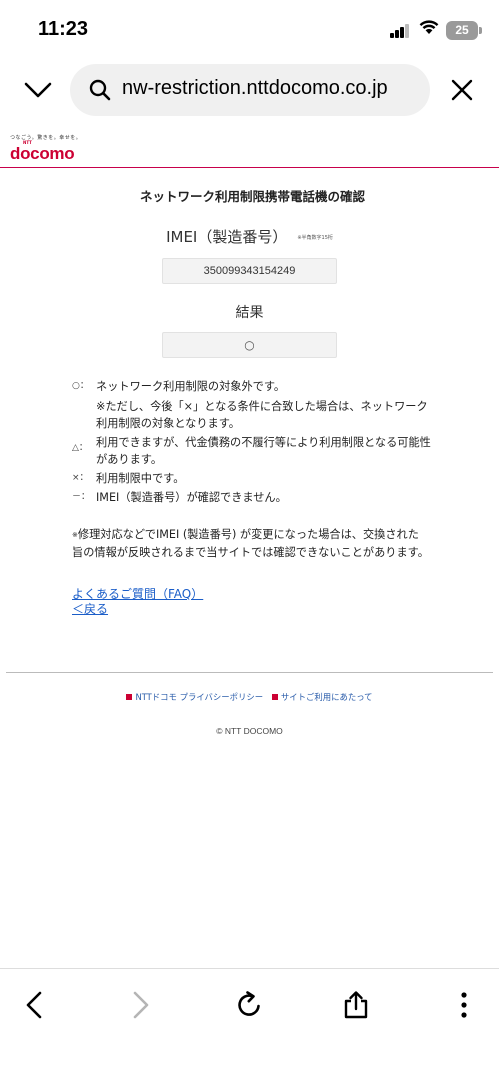 This screenshot has width=499, height=1080. What do you see at coordinates (255, 88) in the screenshot?
I see `url-text: nw-restriction.nttdocomo.co.jp` at bounding box center [255, 88].